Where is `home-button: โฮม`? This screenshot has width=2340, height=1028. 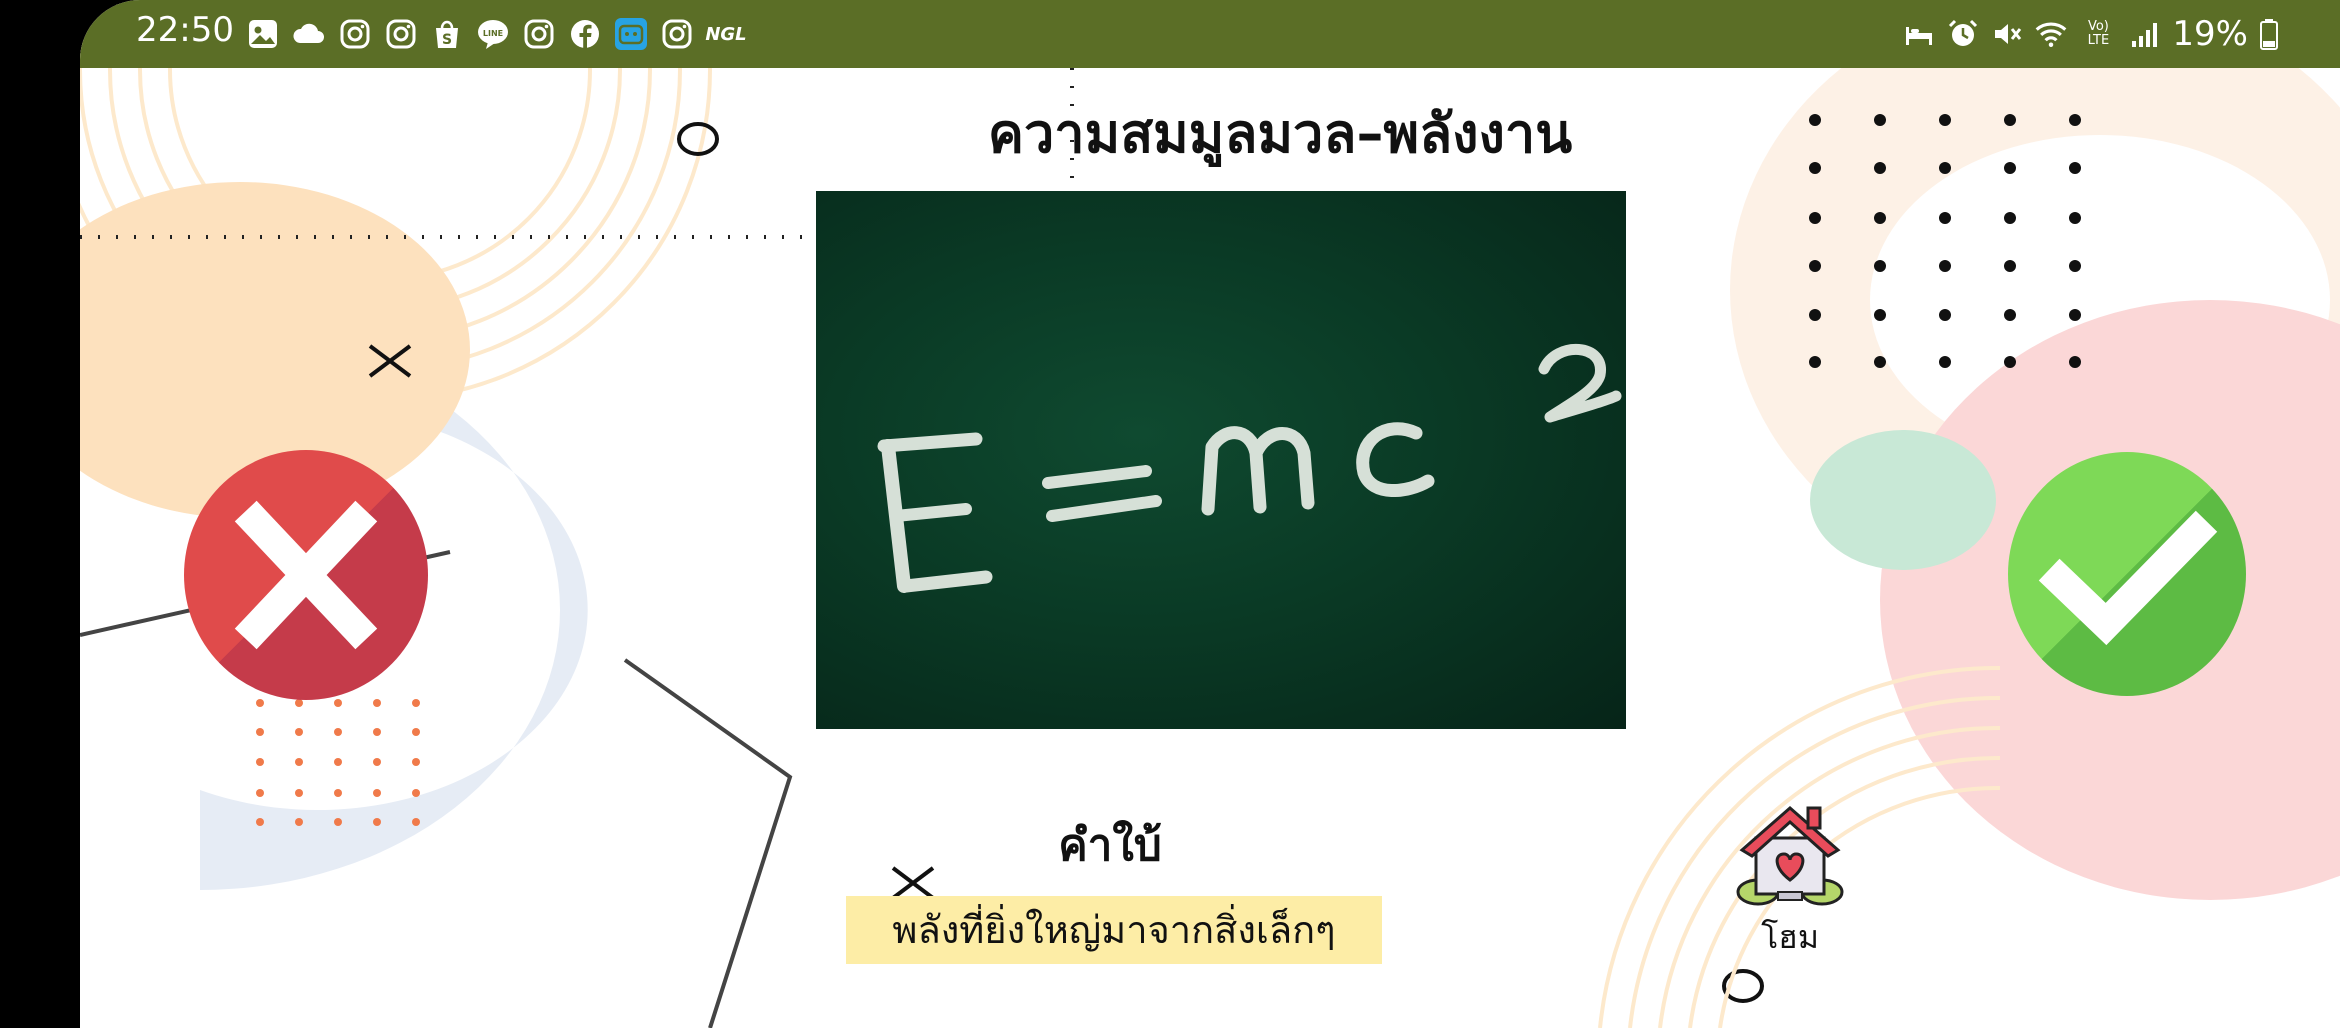
home-button: โฮม is located at coordinates (1790, 879).